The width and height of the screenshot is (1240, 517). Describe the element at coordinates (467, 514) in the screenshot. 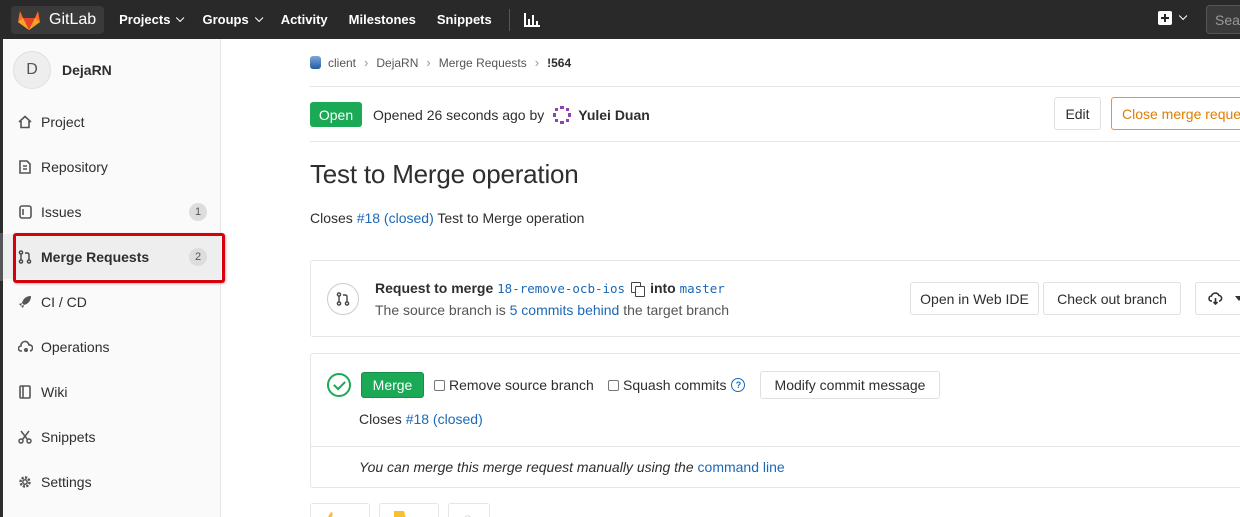

I see `smiley-icon: ☺` at that location.